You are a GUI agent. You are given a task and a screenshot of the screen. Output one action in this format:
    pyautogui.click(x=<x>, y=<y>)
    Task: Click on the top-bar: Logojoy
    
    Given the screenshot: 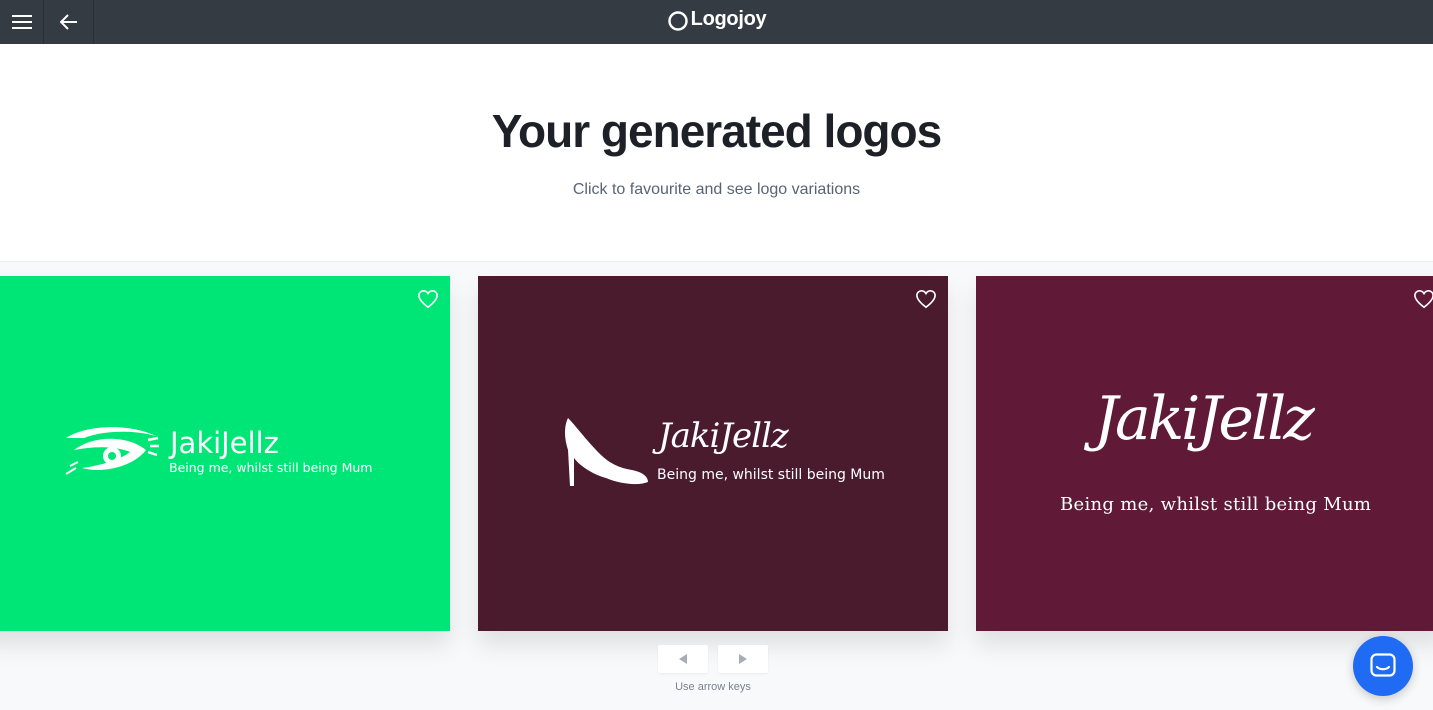 What is the action you would take?
    pyautogui.click(x=716, y=22)
    